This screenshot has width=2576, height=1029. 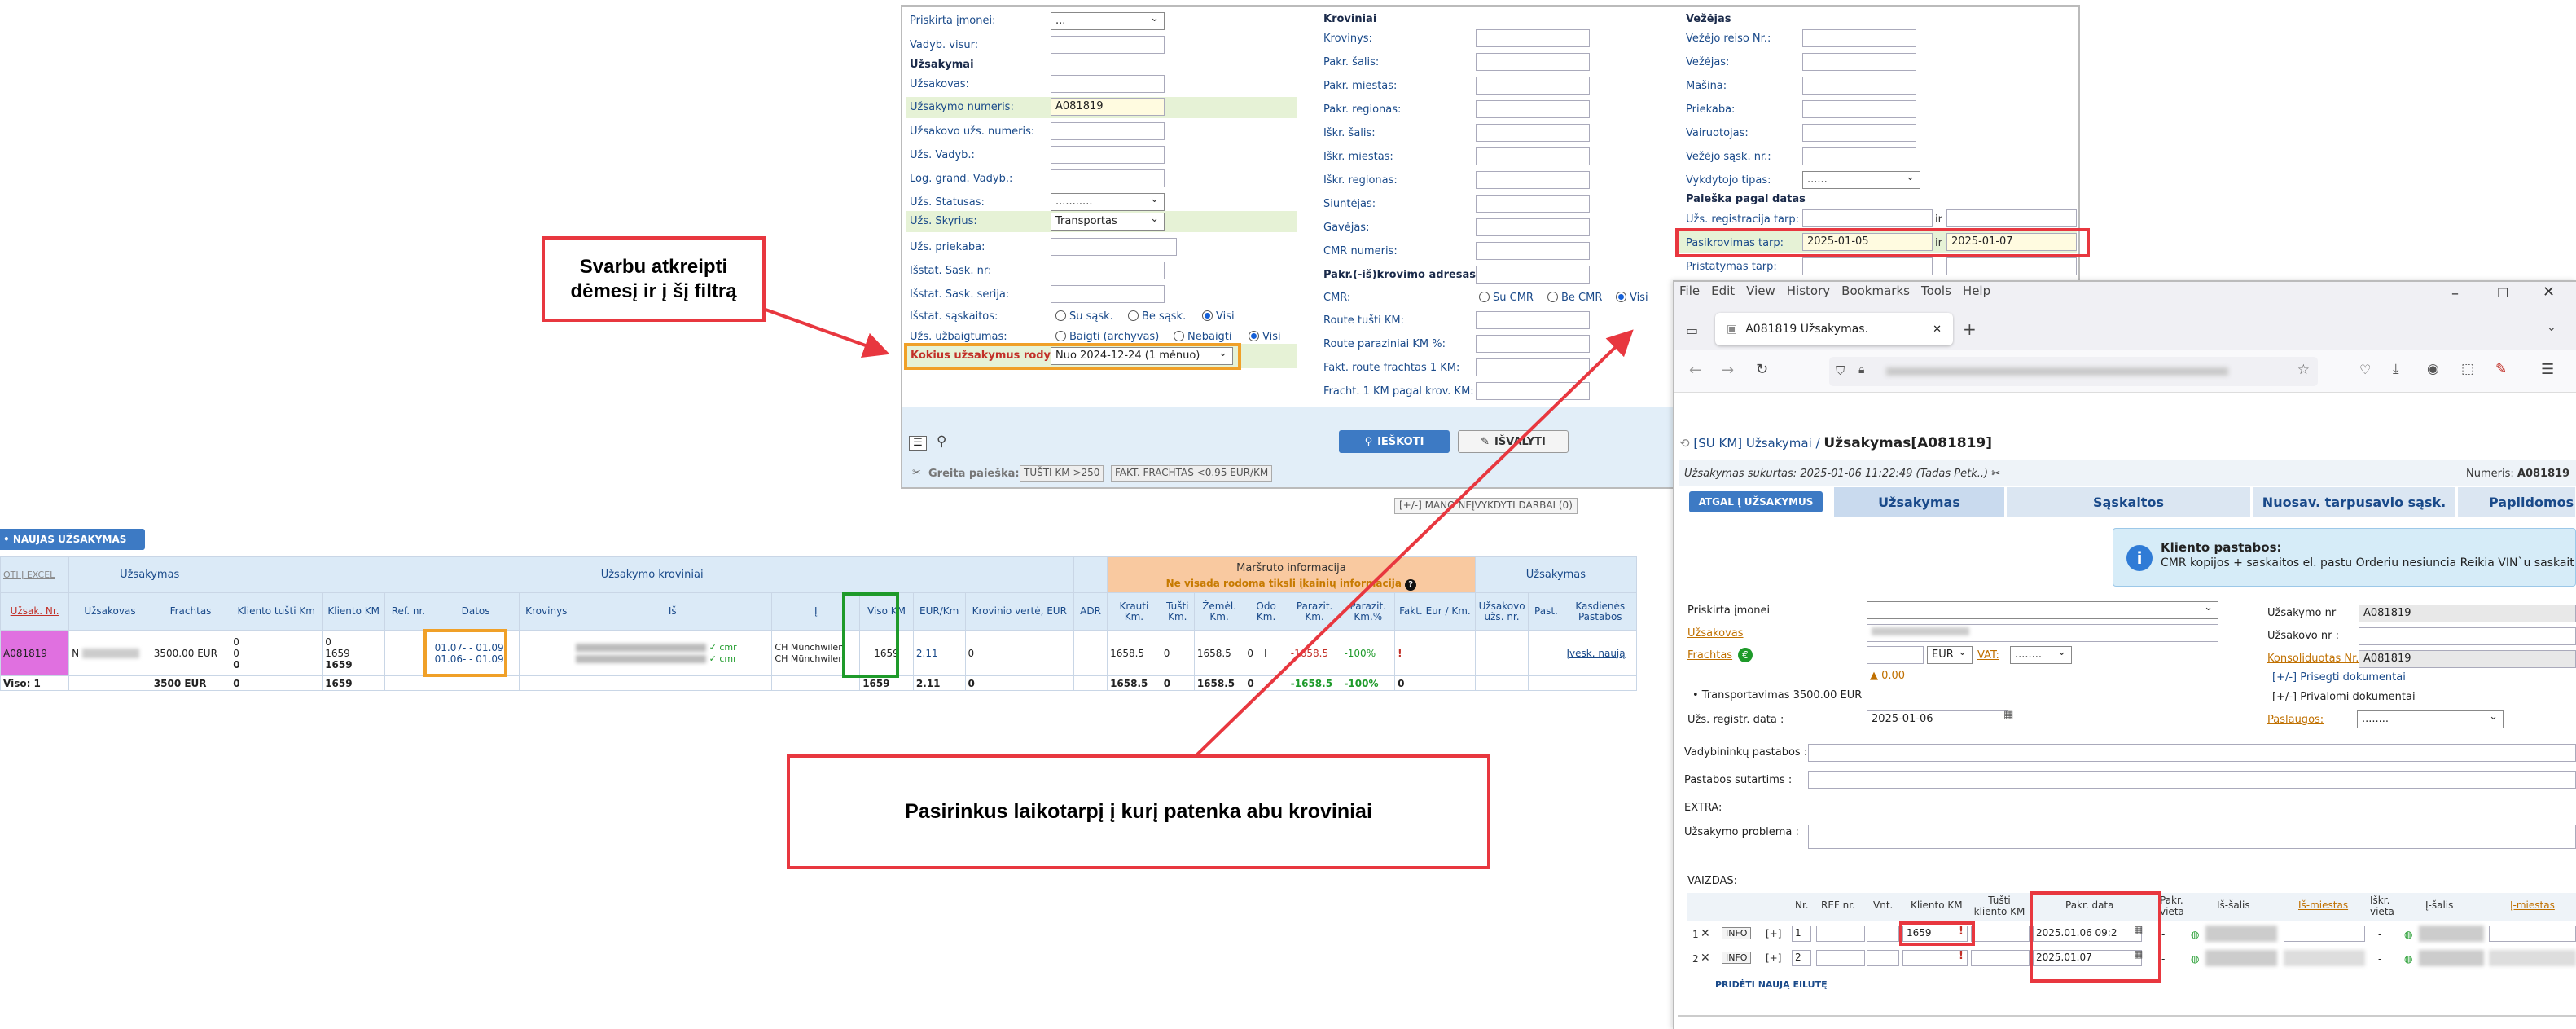 What do you see at coordinates (2042, 633) in the screenshot?
I see `uzsakovas-field` at bounding box center [2042, 633].